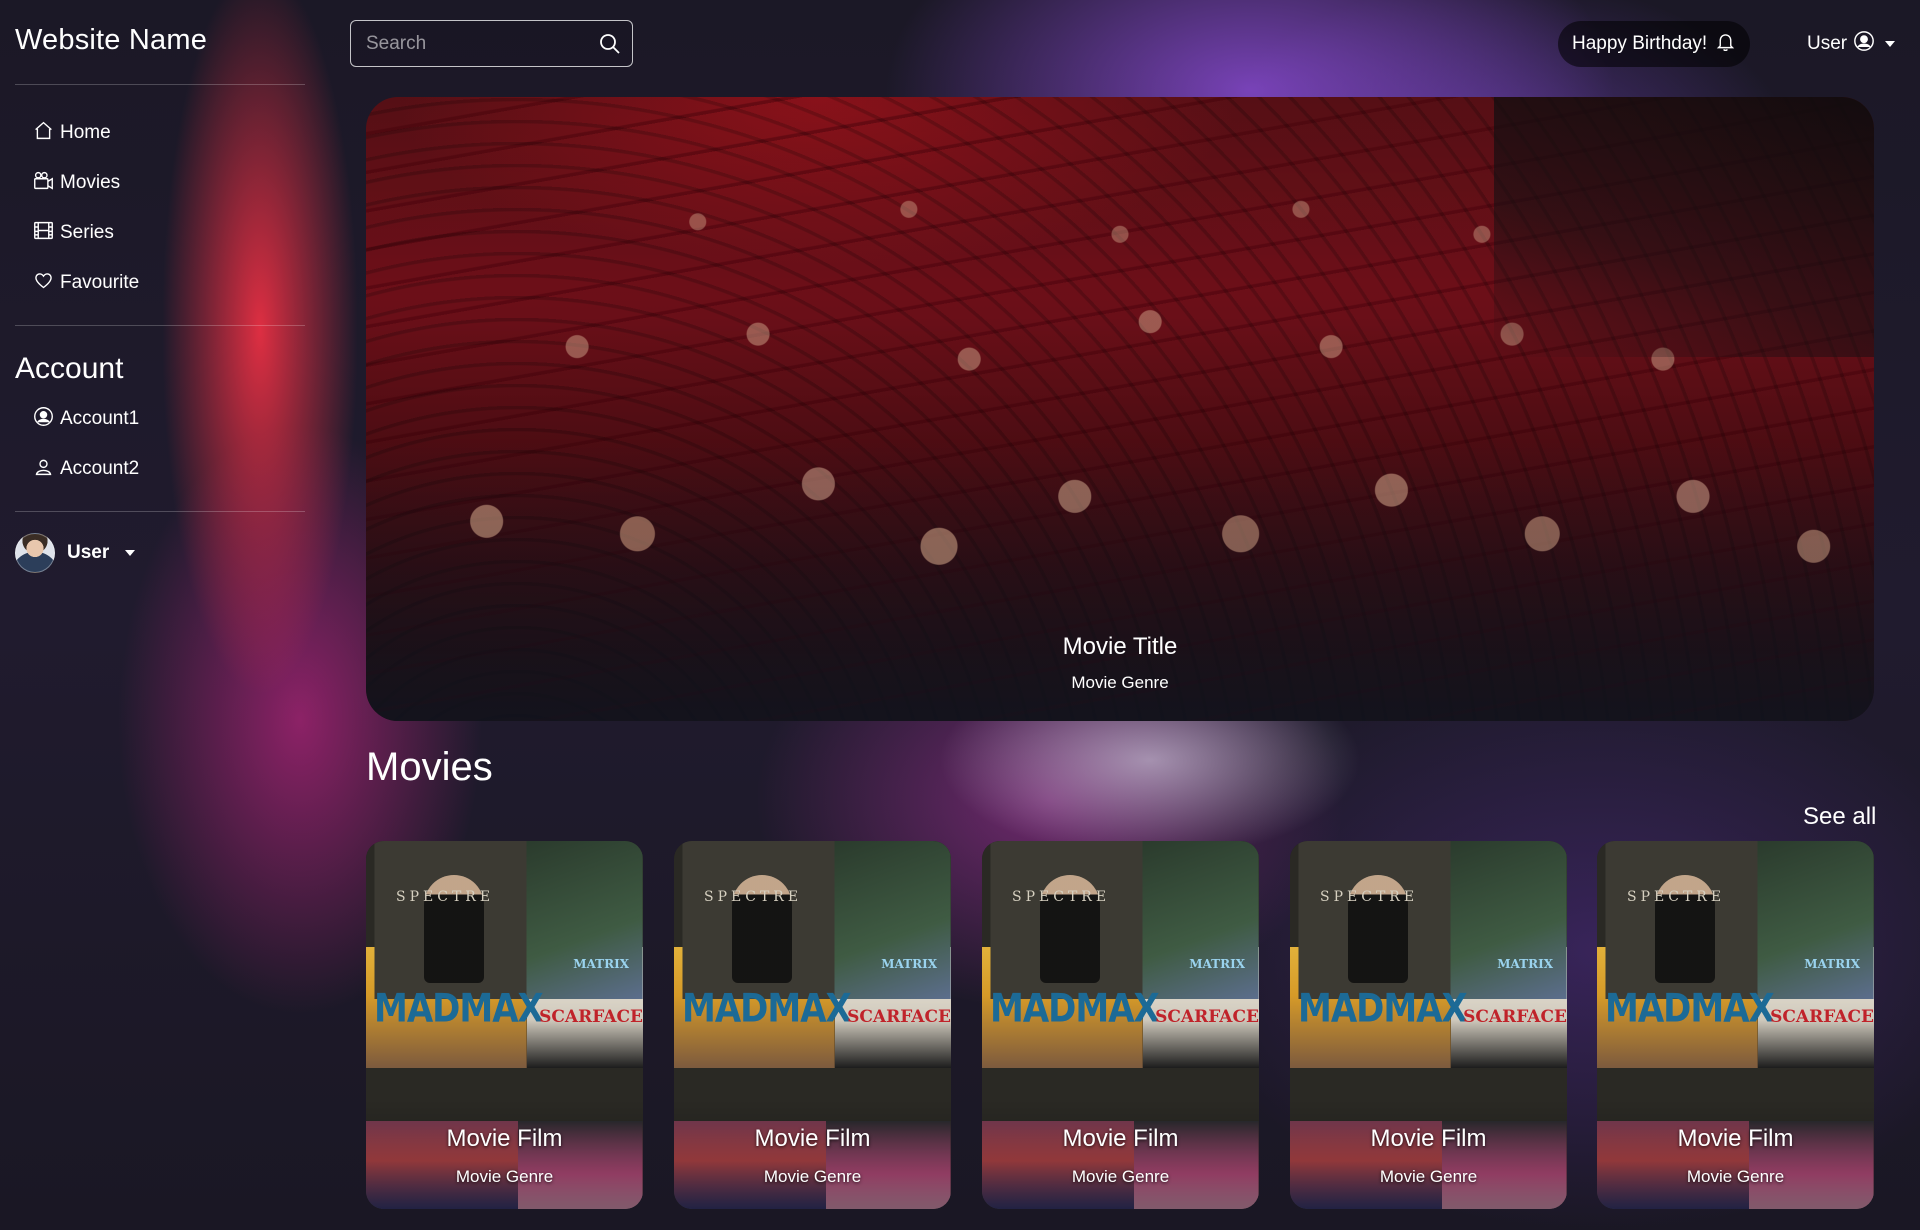  I want to click on account-section-title: Account, so click(69, 368).